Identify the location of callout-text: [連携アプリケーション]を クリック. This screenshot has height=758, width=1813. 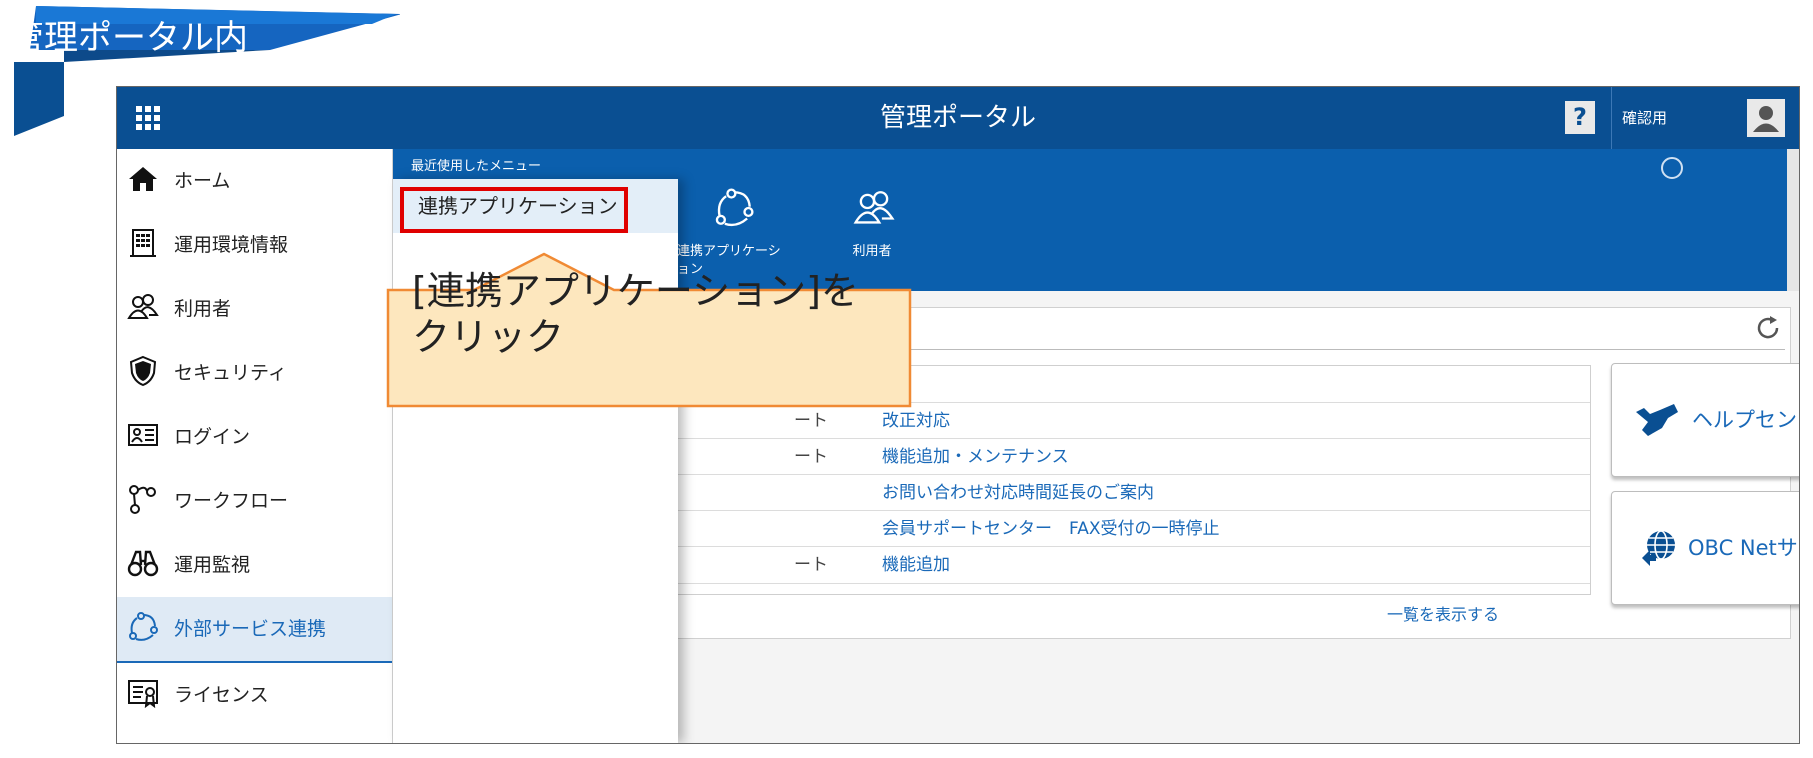
(647, 314).